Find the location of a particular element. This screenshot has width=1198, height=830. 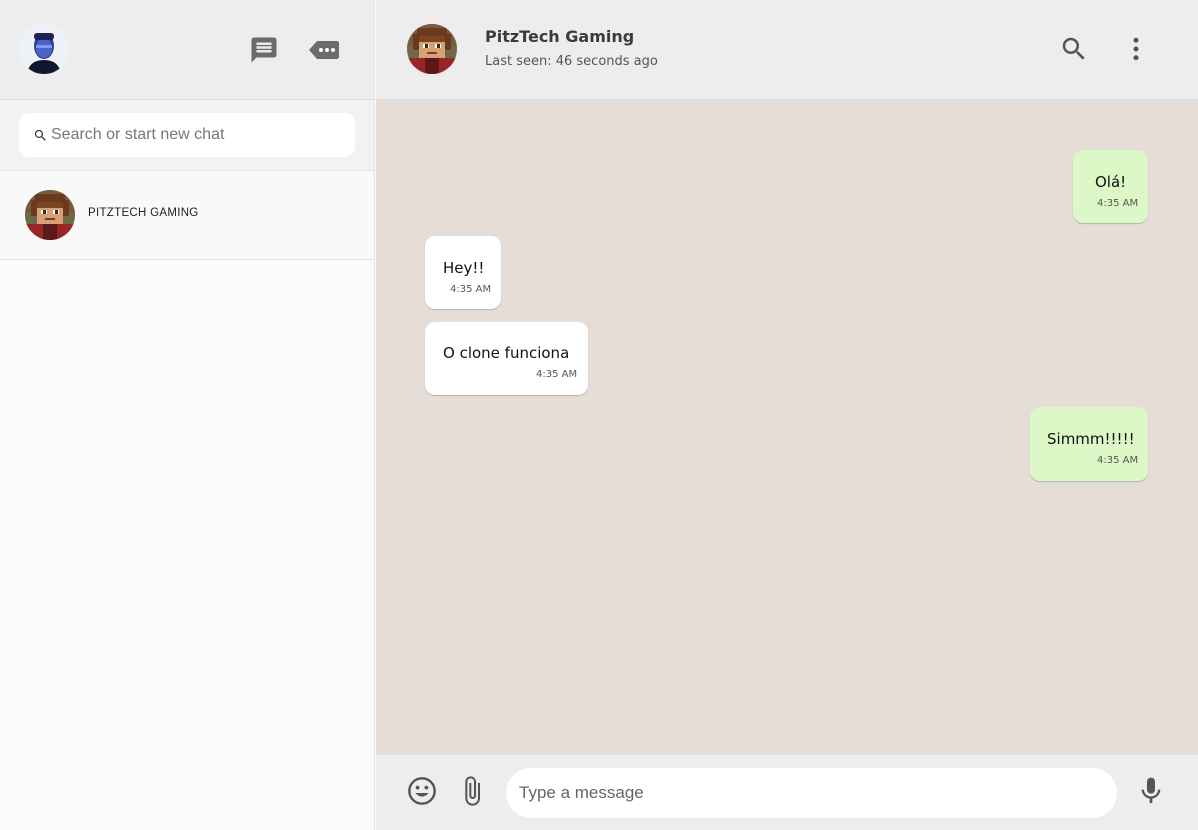

message-bubble-incoming: O clone funciona 4:35 AM is located at coordinates (506, 358).